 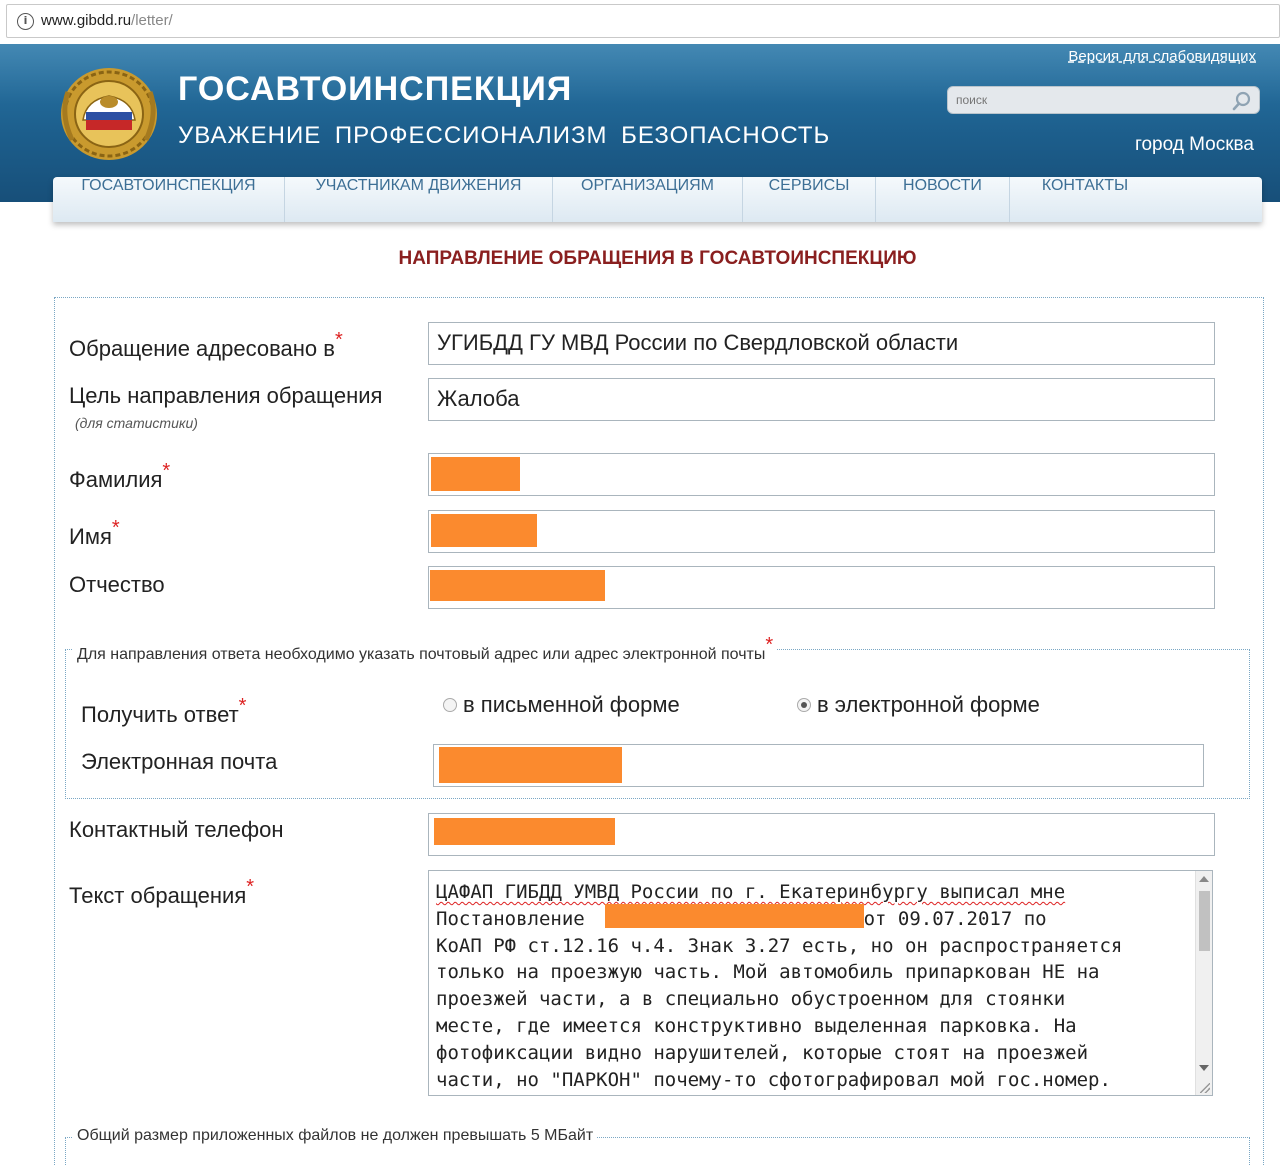 What do you see at coordinates (928, 704) in the screenshot?
I see `reply-option-electronic-label: в электронной форме` at bounding box center [928, 704].